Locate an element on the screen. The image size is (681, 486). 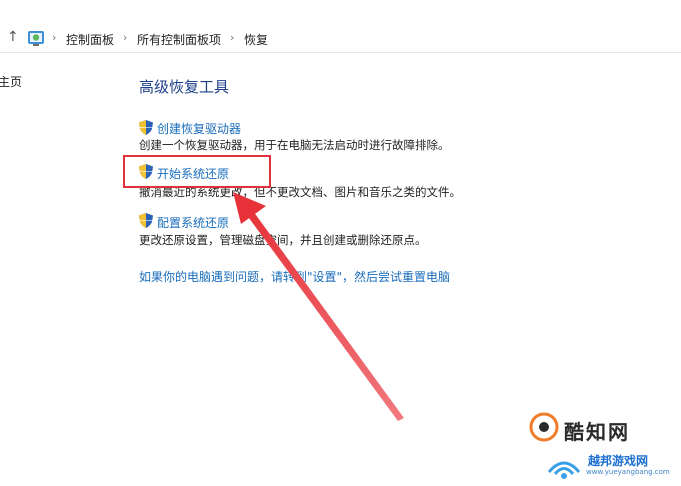
reset-pc-link: 如果你的电脑遇到问题，请转到"设置"，然后尝试重置电脑 is located at coordinates (294, 276).